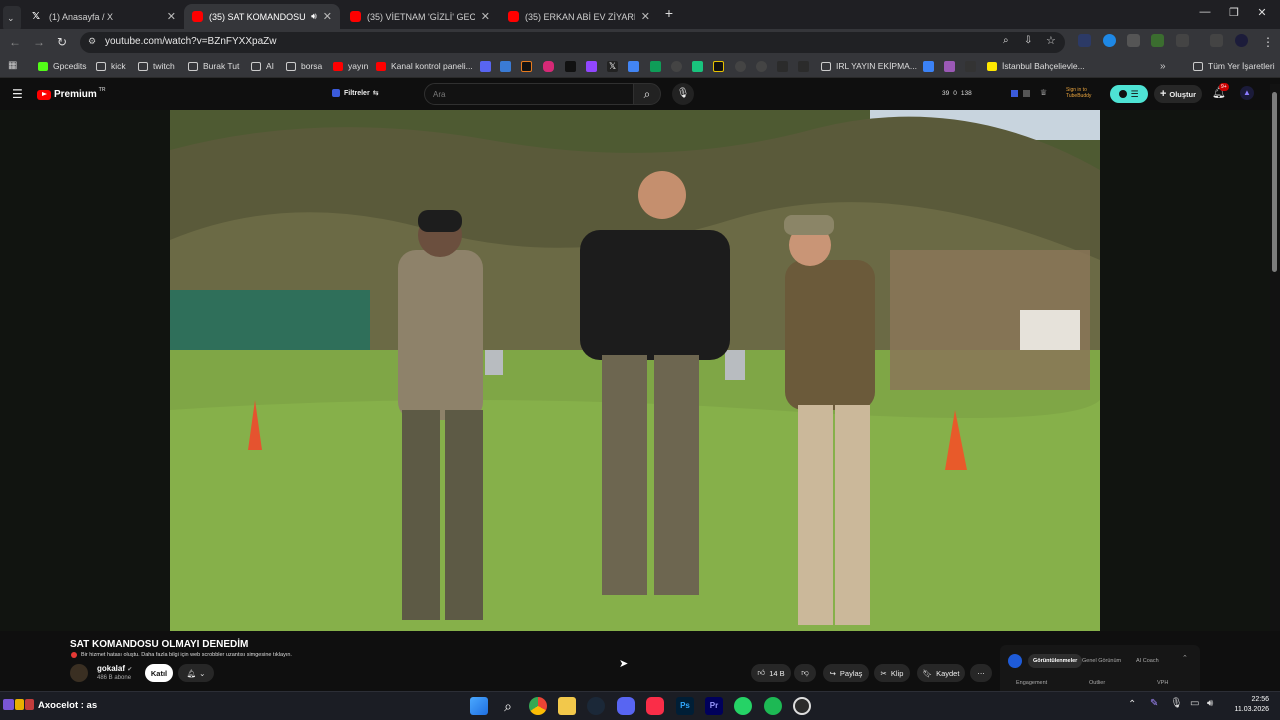  I want to click on clock: 22:56 11.03.2026, so click(1247, 705).